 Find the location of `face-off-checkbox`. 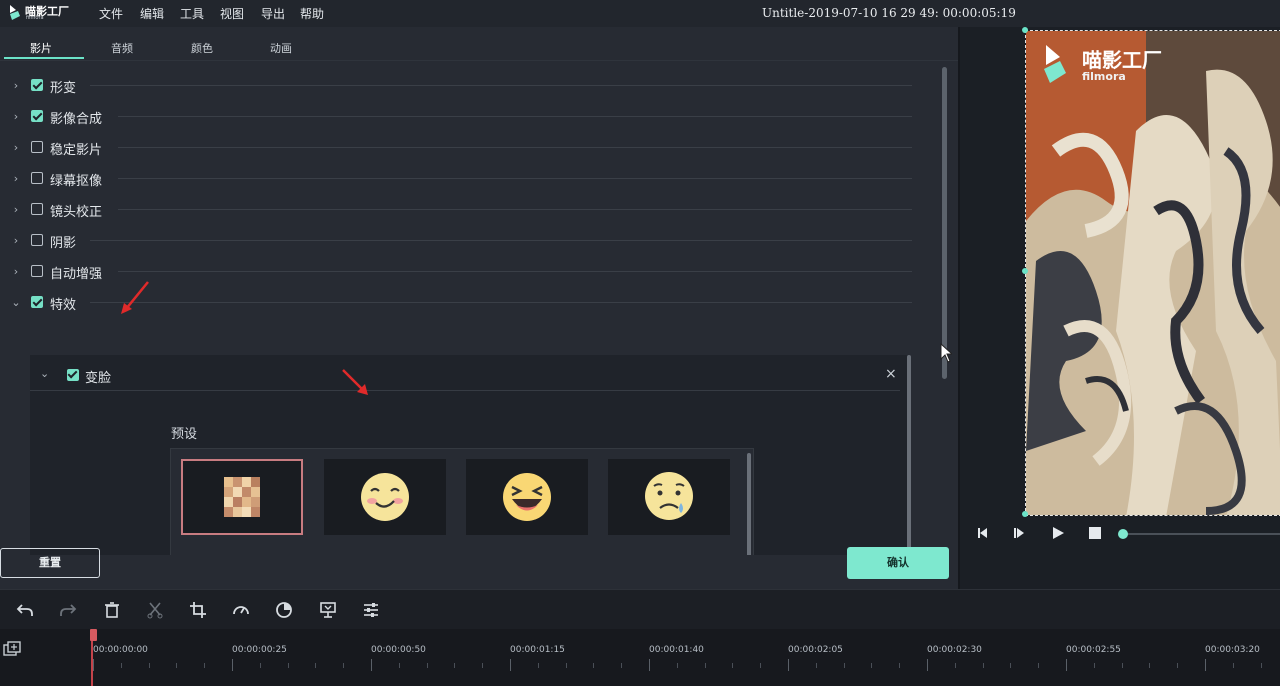

face-off-checkbox is located at coordinates (73, 375).